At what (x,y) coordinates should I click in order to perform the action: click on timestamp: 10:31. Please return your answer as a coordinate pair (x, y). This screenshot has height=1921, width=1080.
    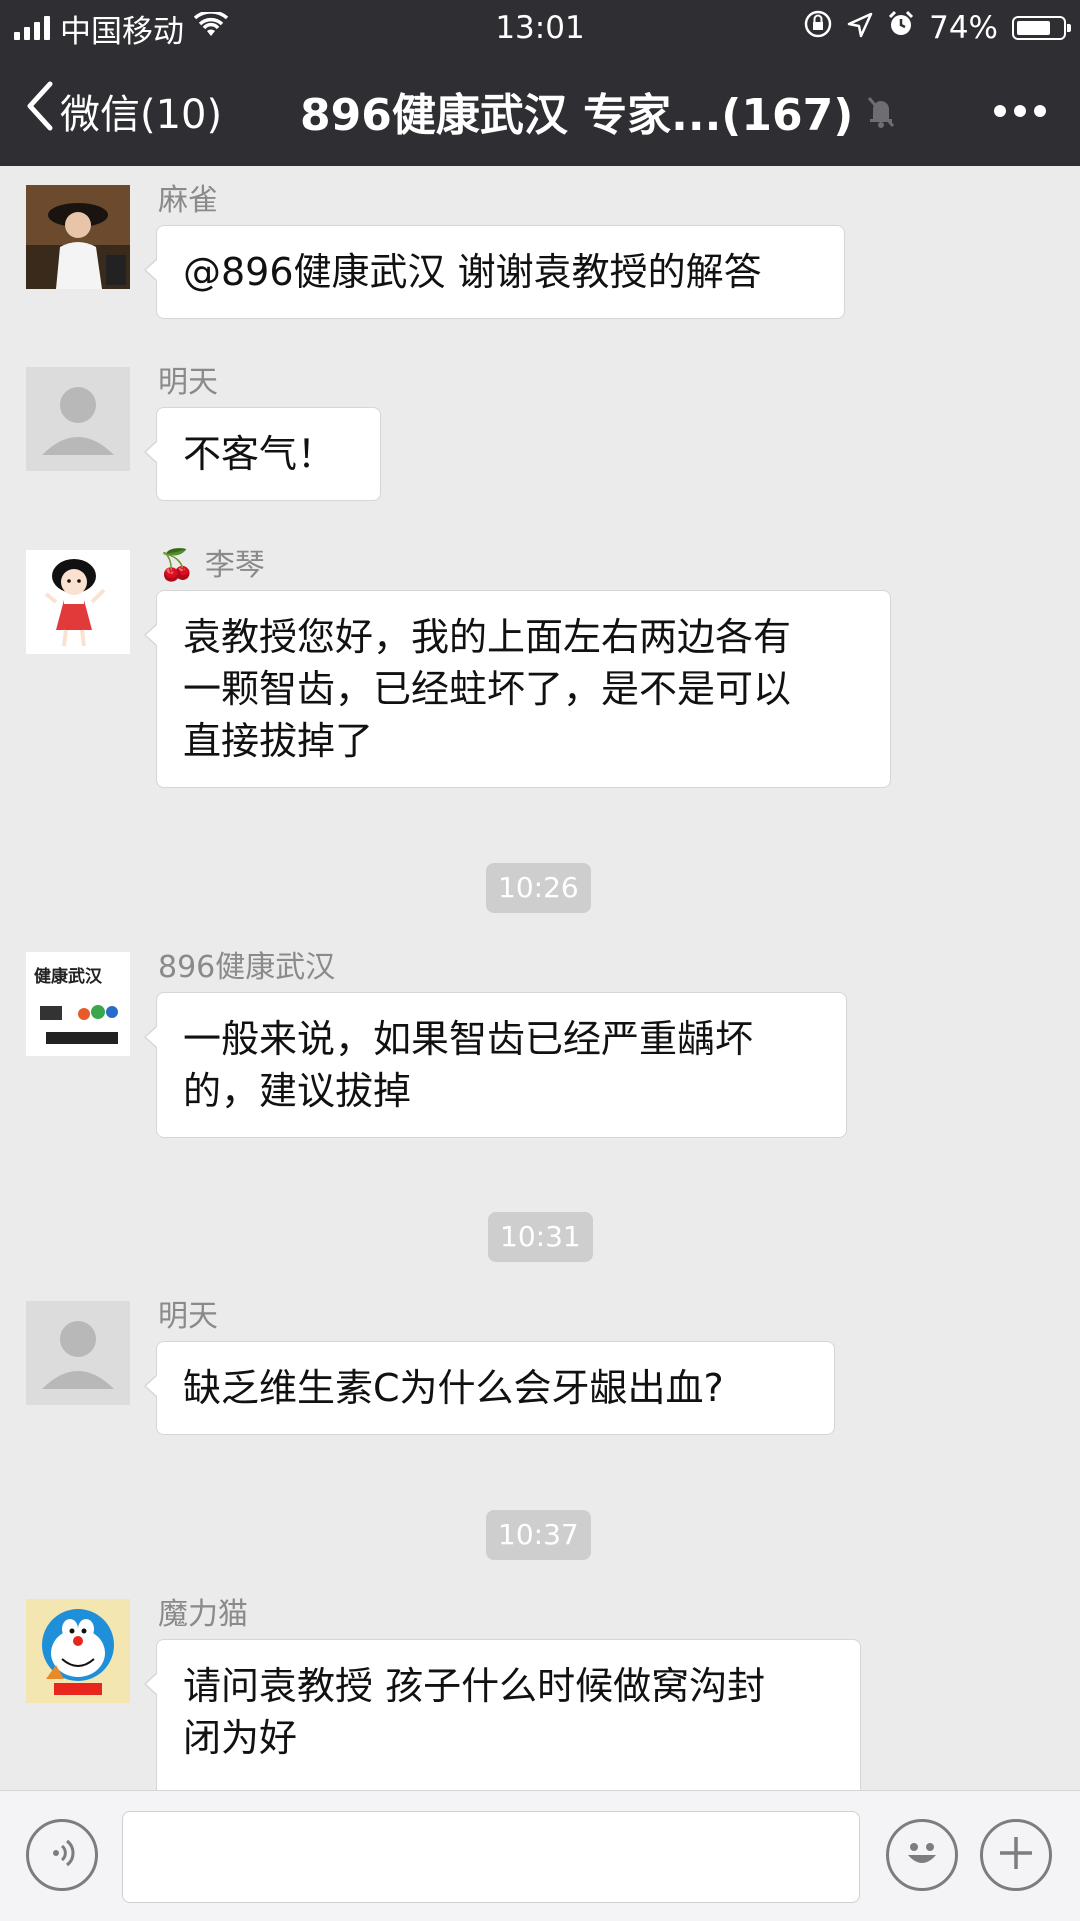
    Looking at the image, I should click on (540, 1237).